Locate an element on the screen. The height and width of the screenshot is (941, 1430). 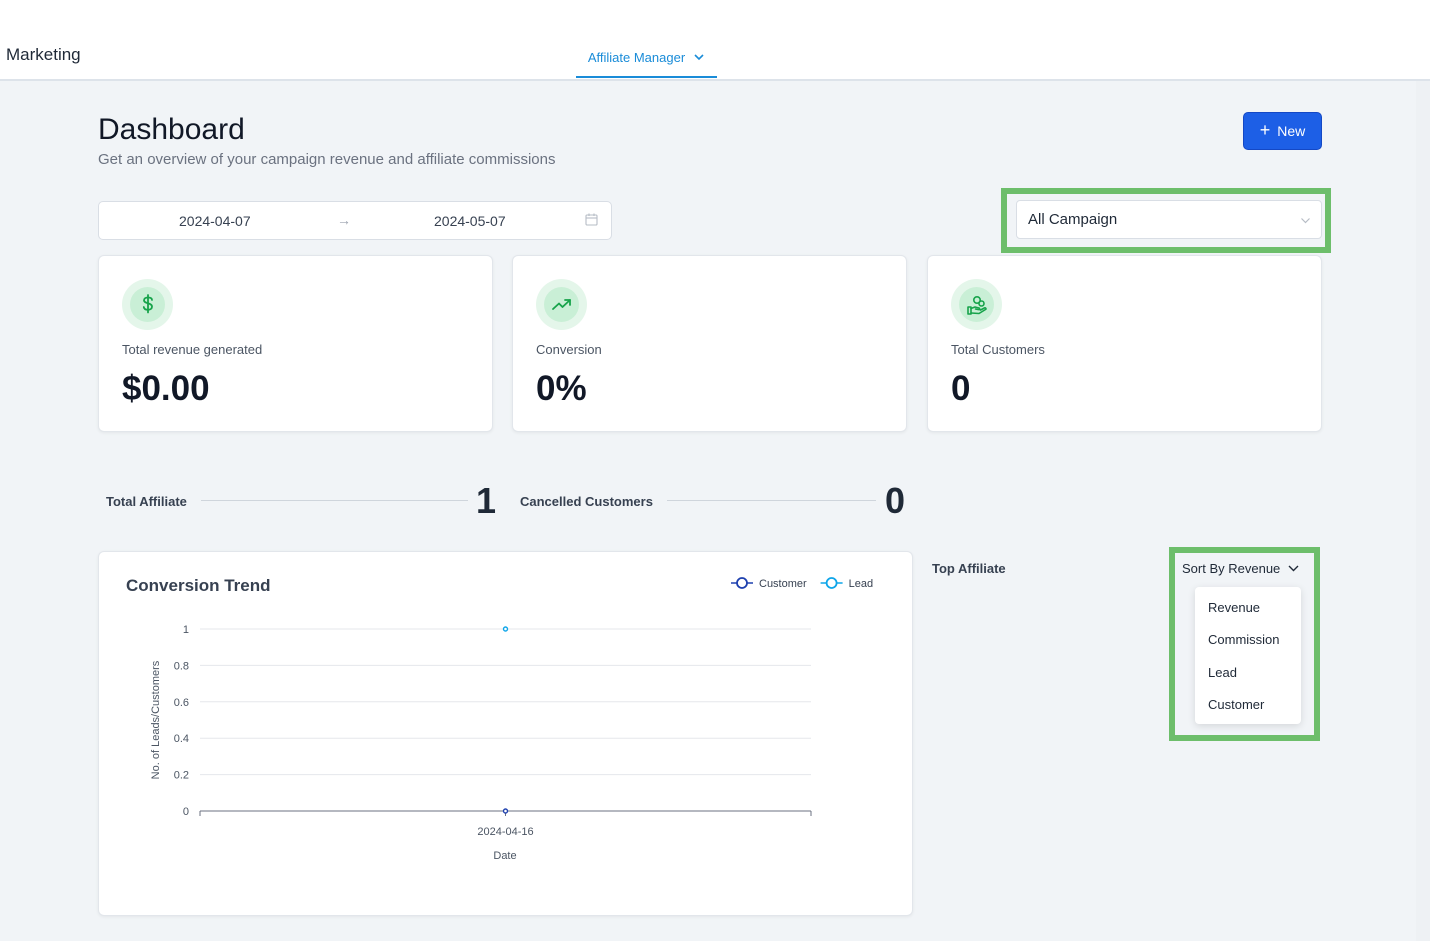
stat-label: Total Customers is located at coordinates (998, 349).